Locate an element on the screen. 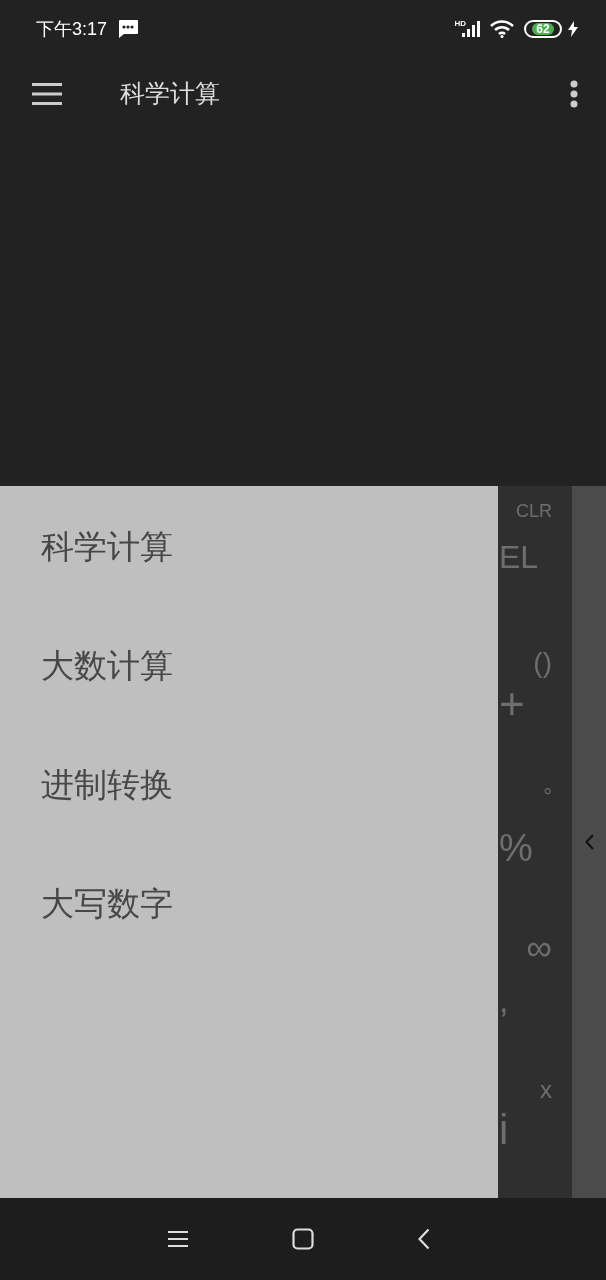  back-icon is located at coordinates (424, 1239).